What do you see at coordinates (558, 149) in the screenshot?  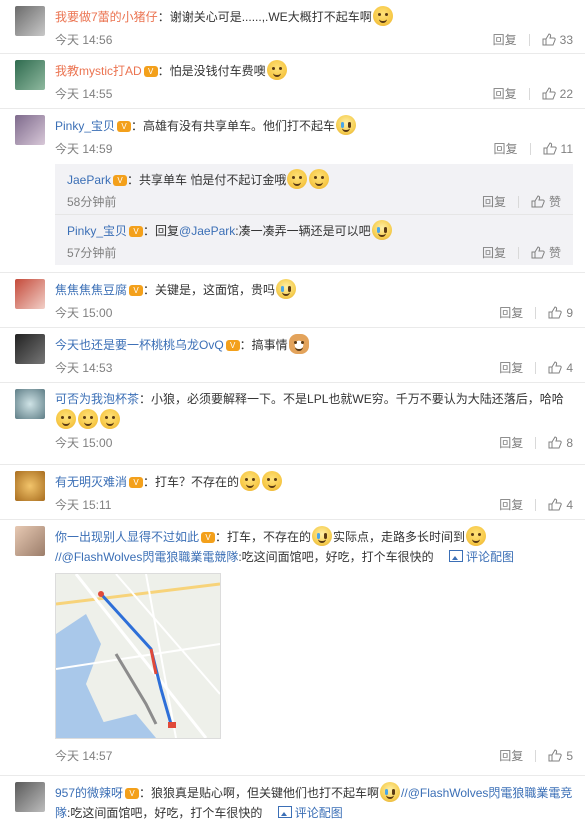 I see `like-button: 11` at bounding box center [558, 149].